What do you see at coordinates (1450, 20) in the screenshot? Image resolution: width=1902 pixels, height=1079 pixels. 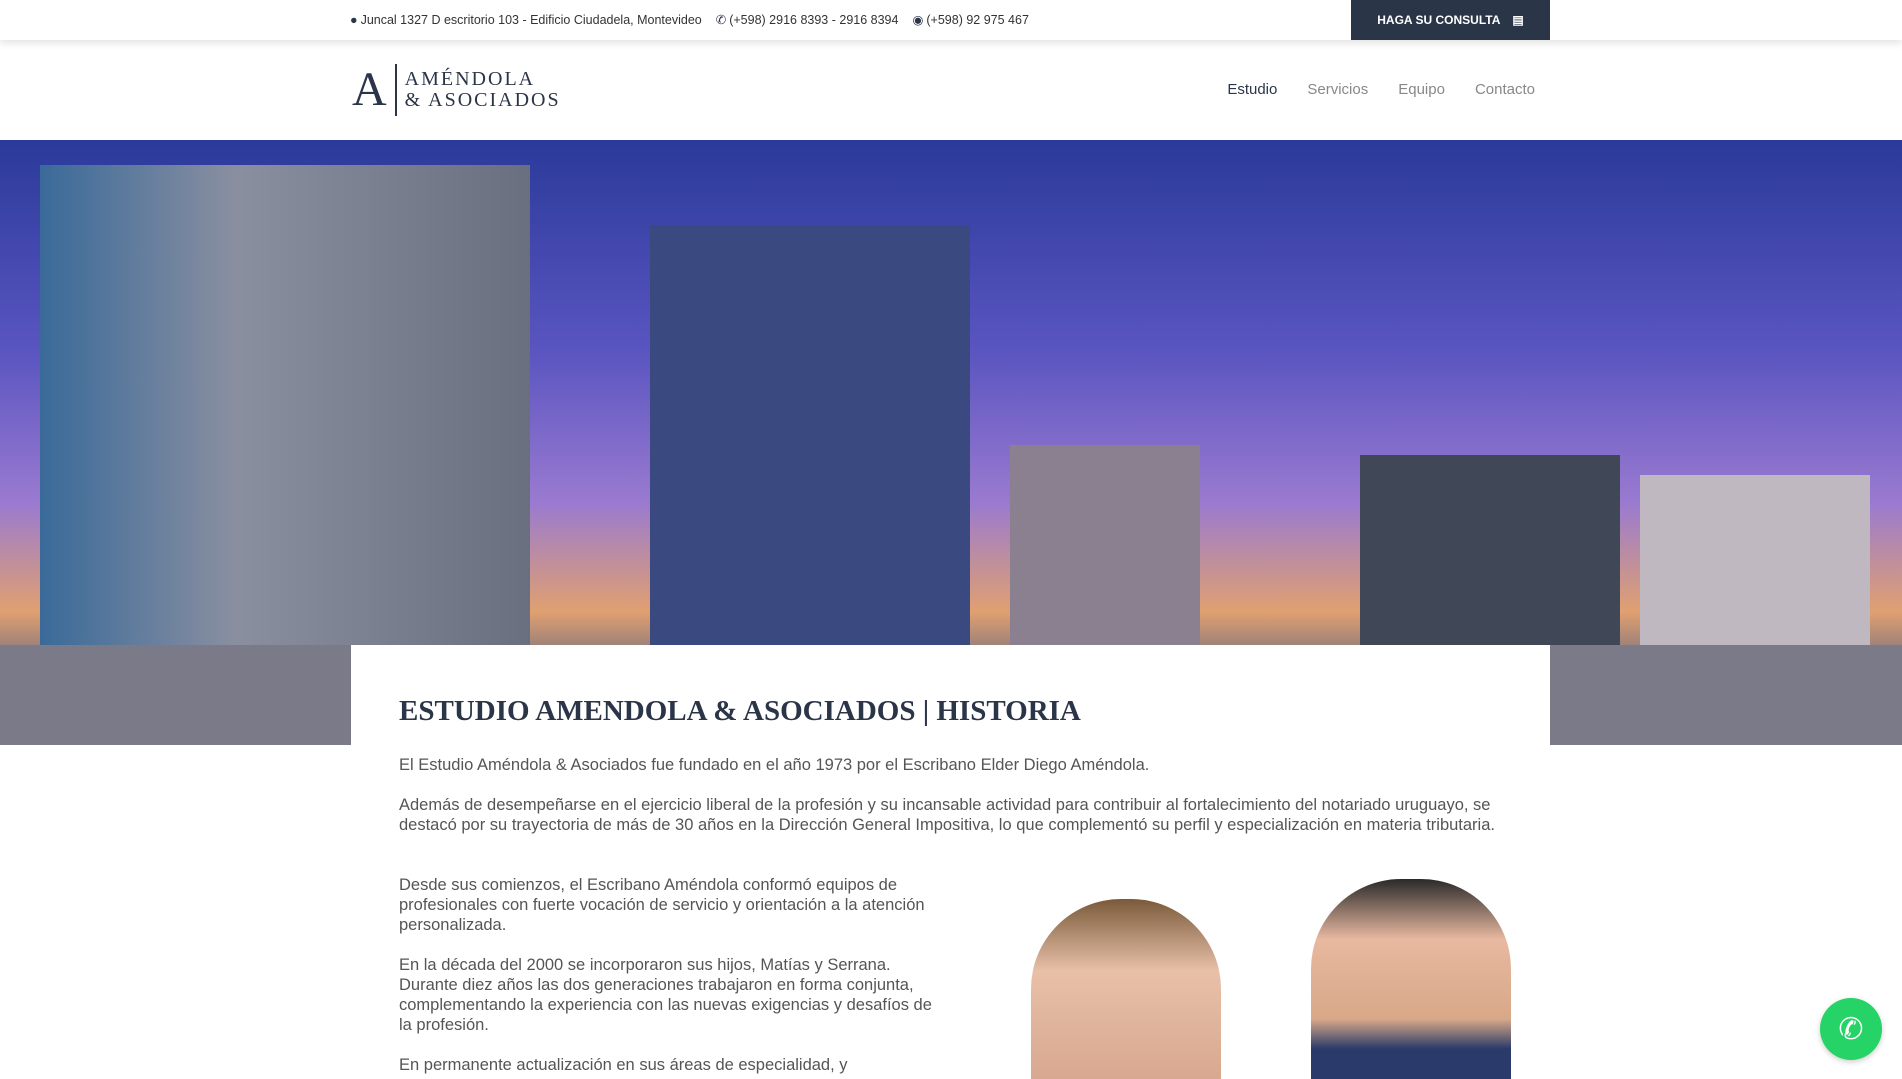 I see `consult-button: HAGA SU CONSULTA ▤` at bounding box center [1450, 20].